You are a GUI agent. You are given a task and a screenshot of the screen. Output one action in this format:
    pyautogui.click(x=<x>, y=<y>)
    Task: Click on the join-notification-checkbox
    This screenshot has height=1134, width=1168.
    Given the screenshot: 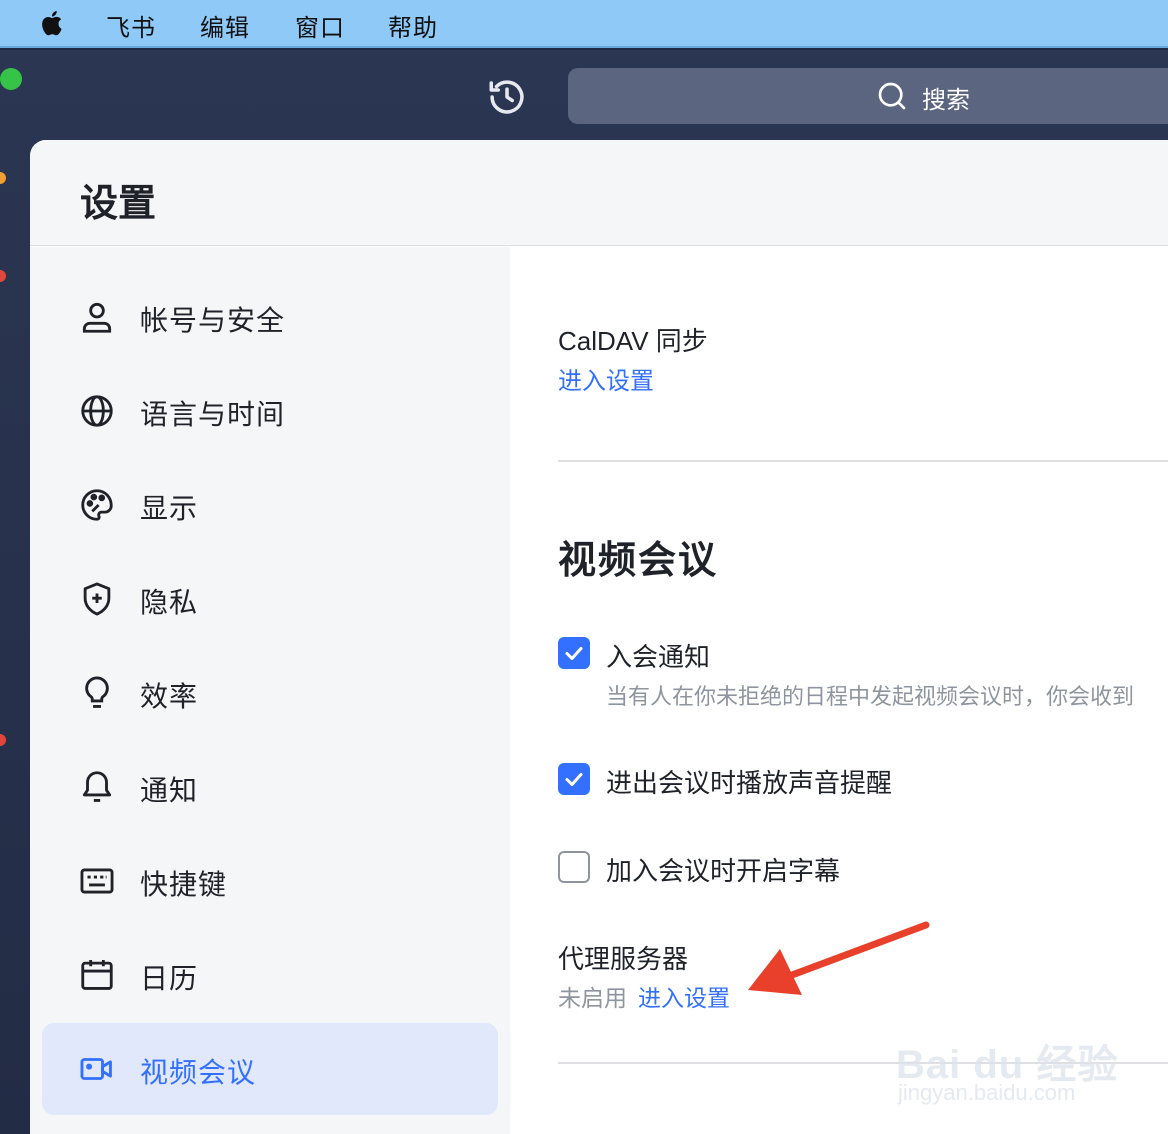 What is the action you would take?
    pyautogui.click(x=574, y=653)
    